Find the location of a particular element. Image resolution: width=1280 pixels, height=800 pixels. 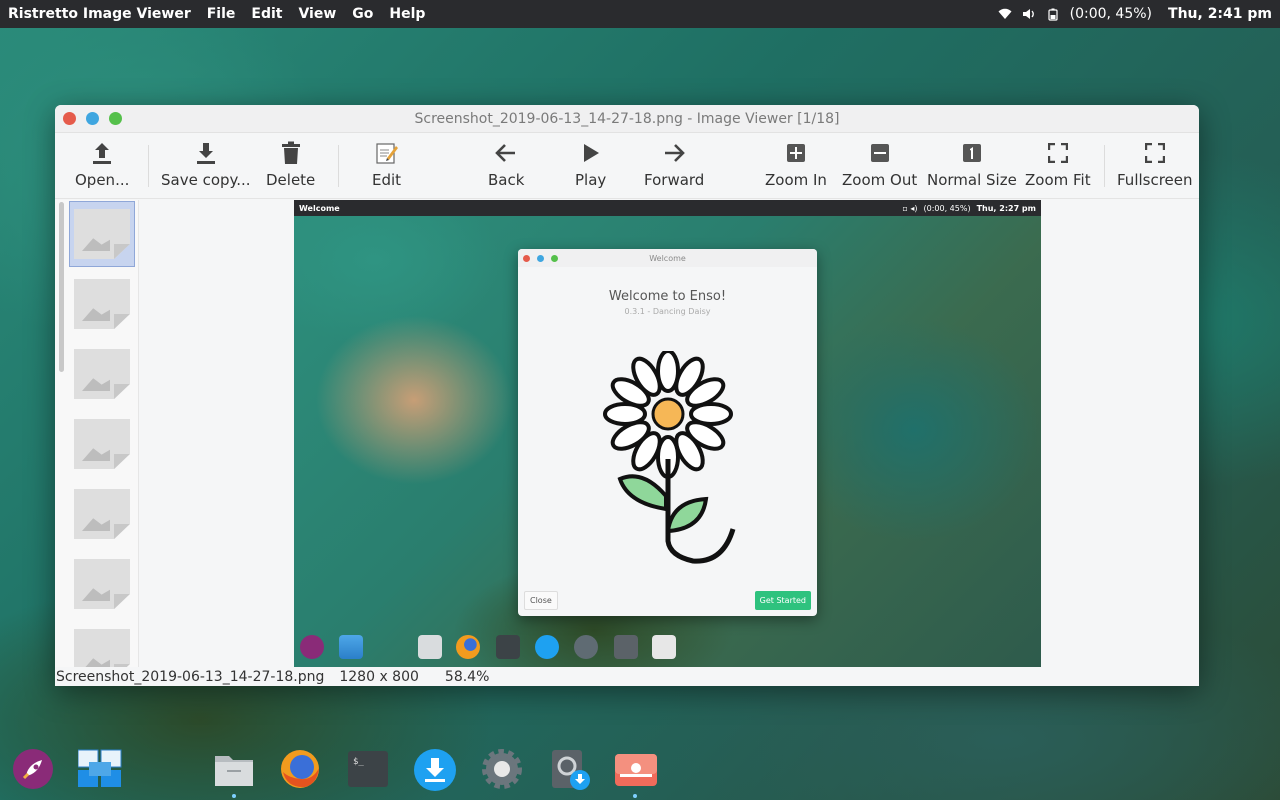

back-label: Back is located at coordinates (506, 180).